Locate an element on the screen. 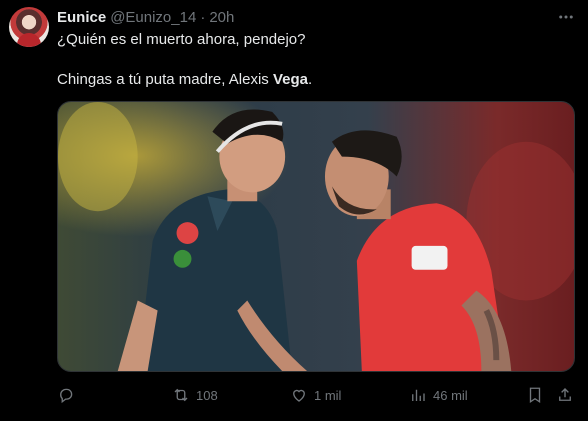 The height and width of the screenshot is (421, 588). like-button: 1 mil is located at coordinates (315, 395).